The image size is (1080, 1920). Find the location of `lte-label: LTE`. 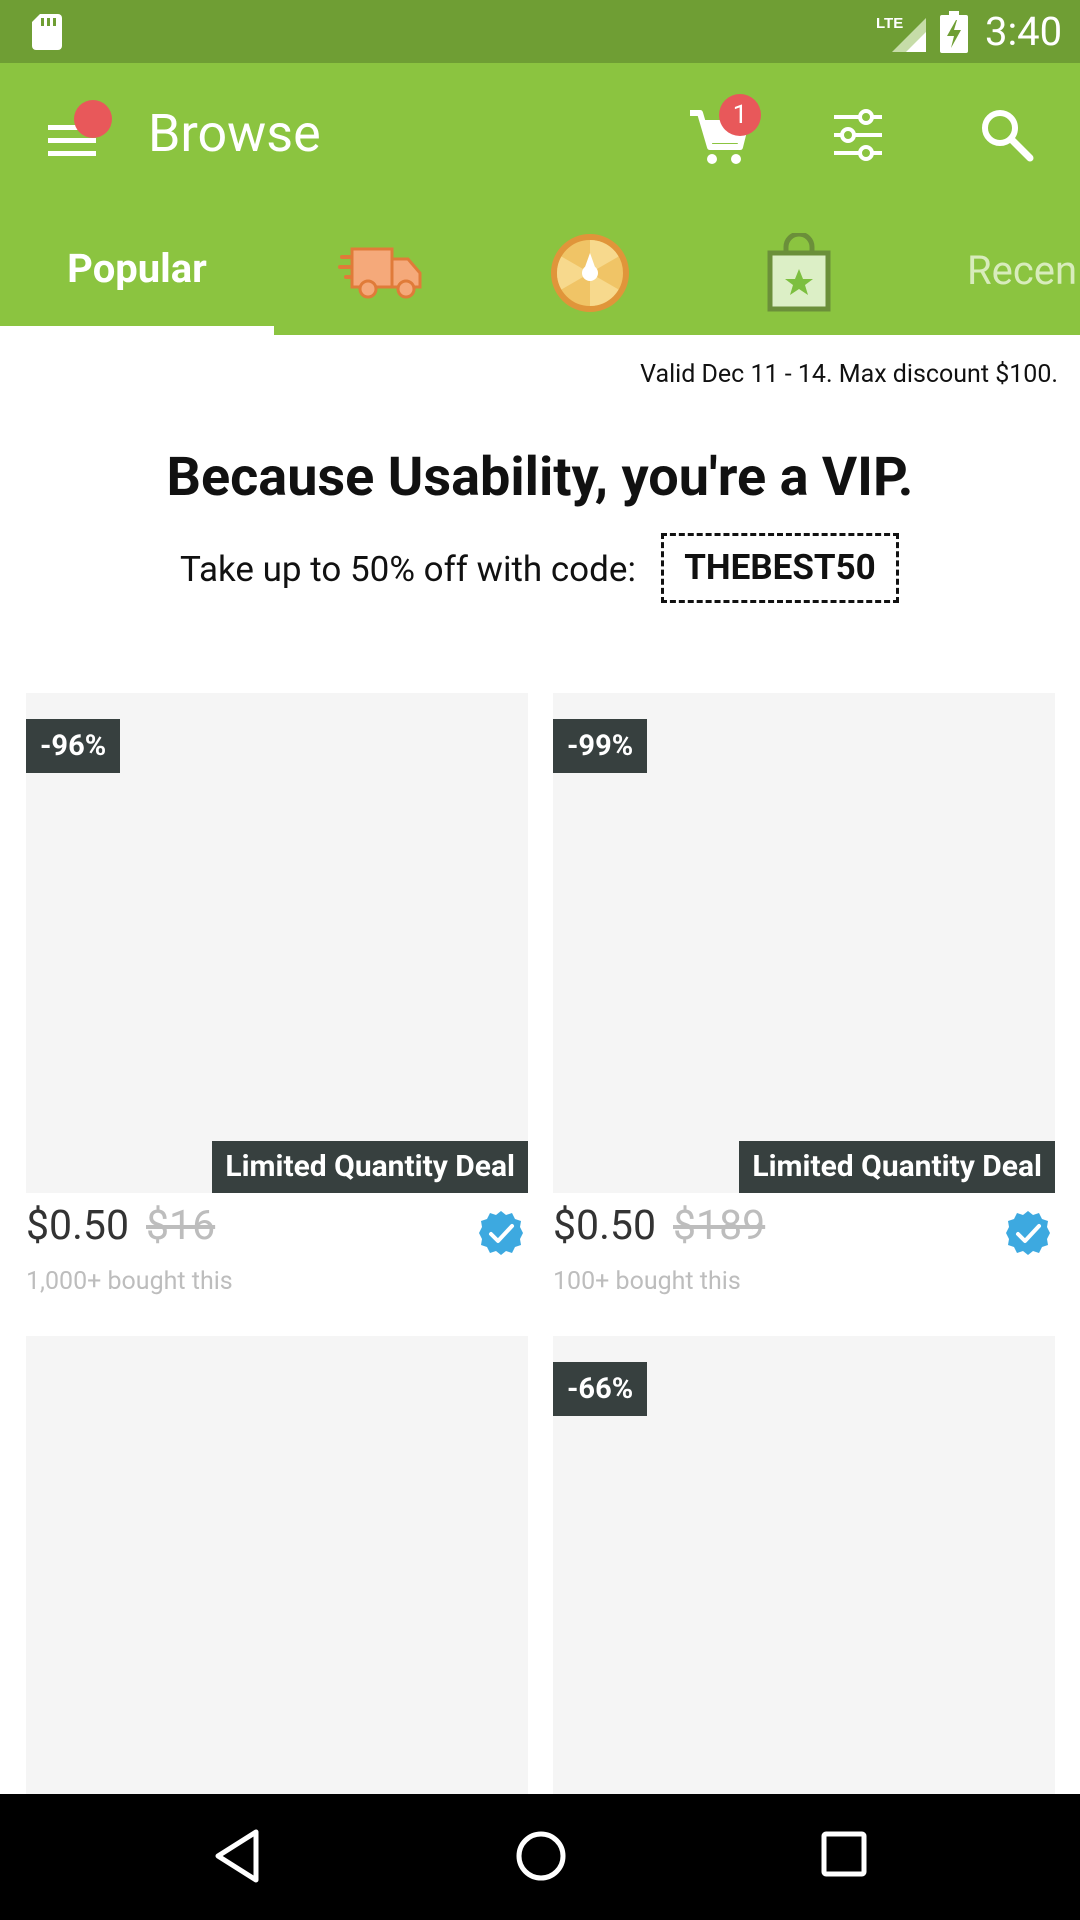

lte-label: LTE is located at coordinates (889, 23).